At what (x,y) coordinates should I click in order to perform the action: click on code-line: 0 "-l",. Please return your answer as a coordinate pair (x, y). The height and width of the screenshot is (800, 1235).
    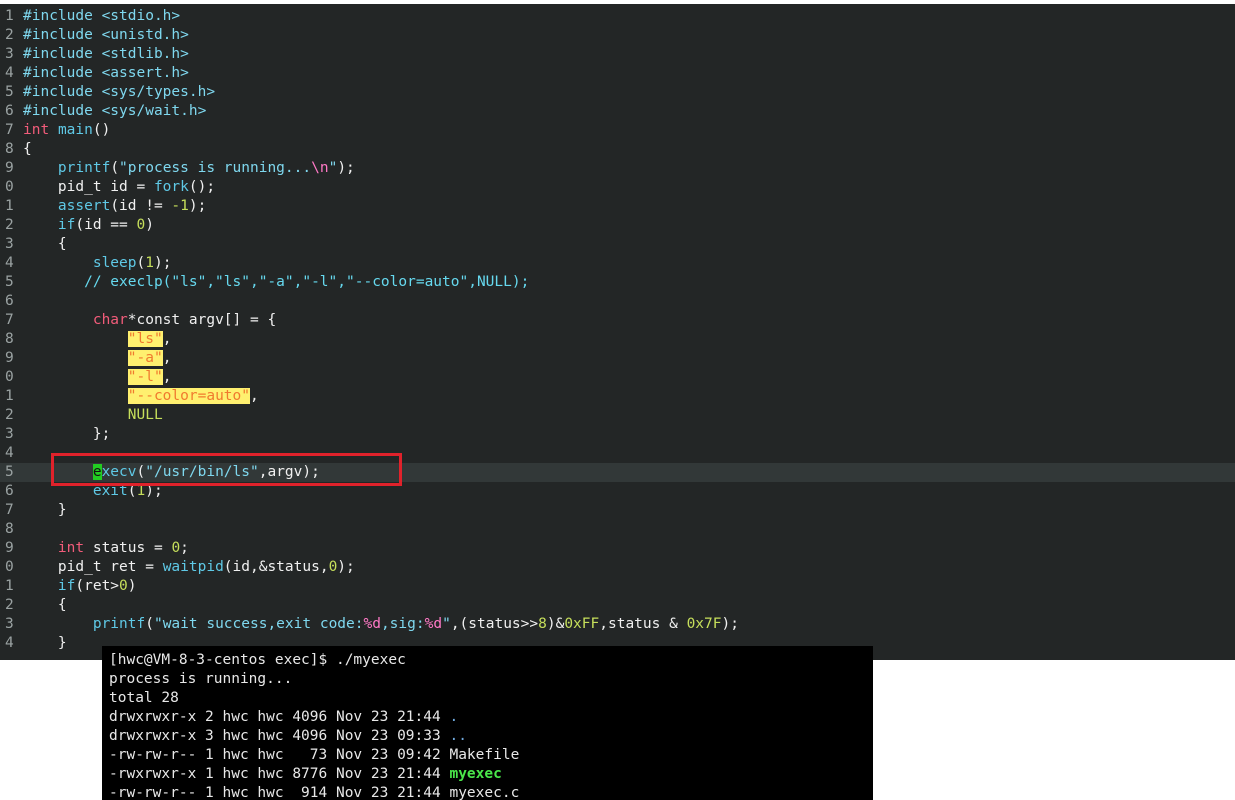
    Looking at the image, I should click on (617, 377).